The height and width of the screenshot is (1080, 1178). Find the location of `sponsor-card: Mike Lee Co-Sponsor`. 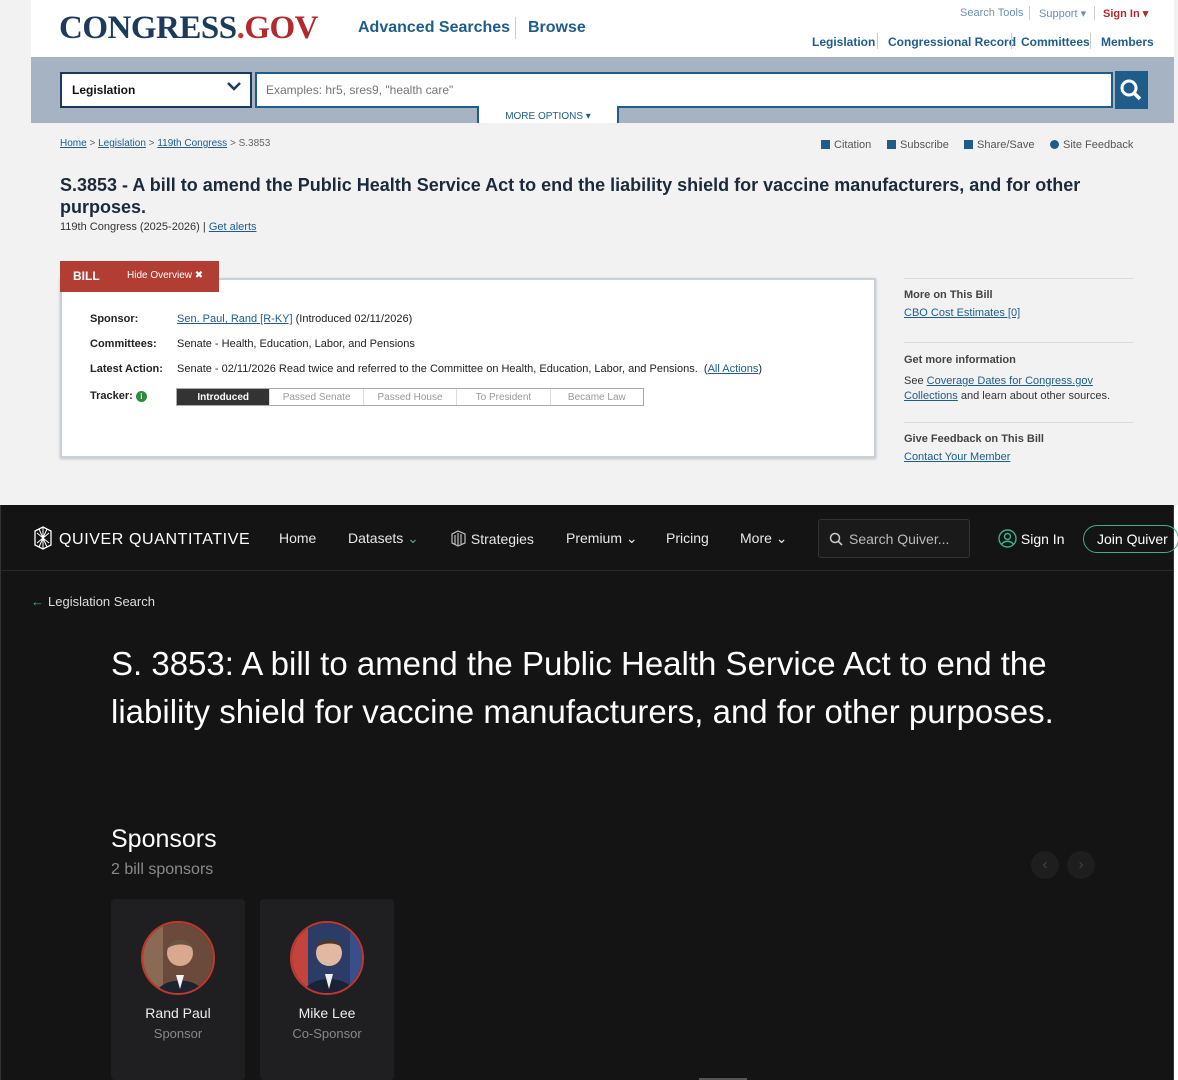

sponsor-card: Mike Lee Co-Sponsor is located at coordinates (327, 989).